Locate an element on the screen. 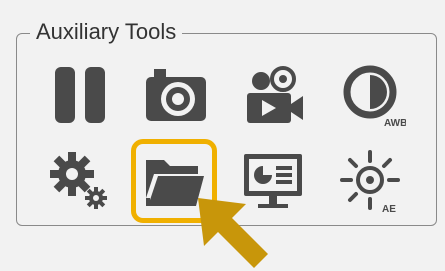  record-button is located at coordinates (273, 95).